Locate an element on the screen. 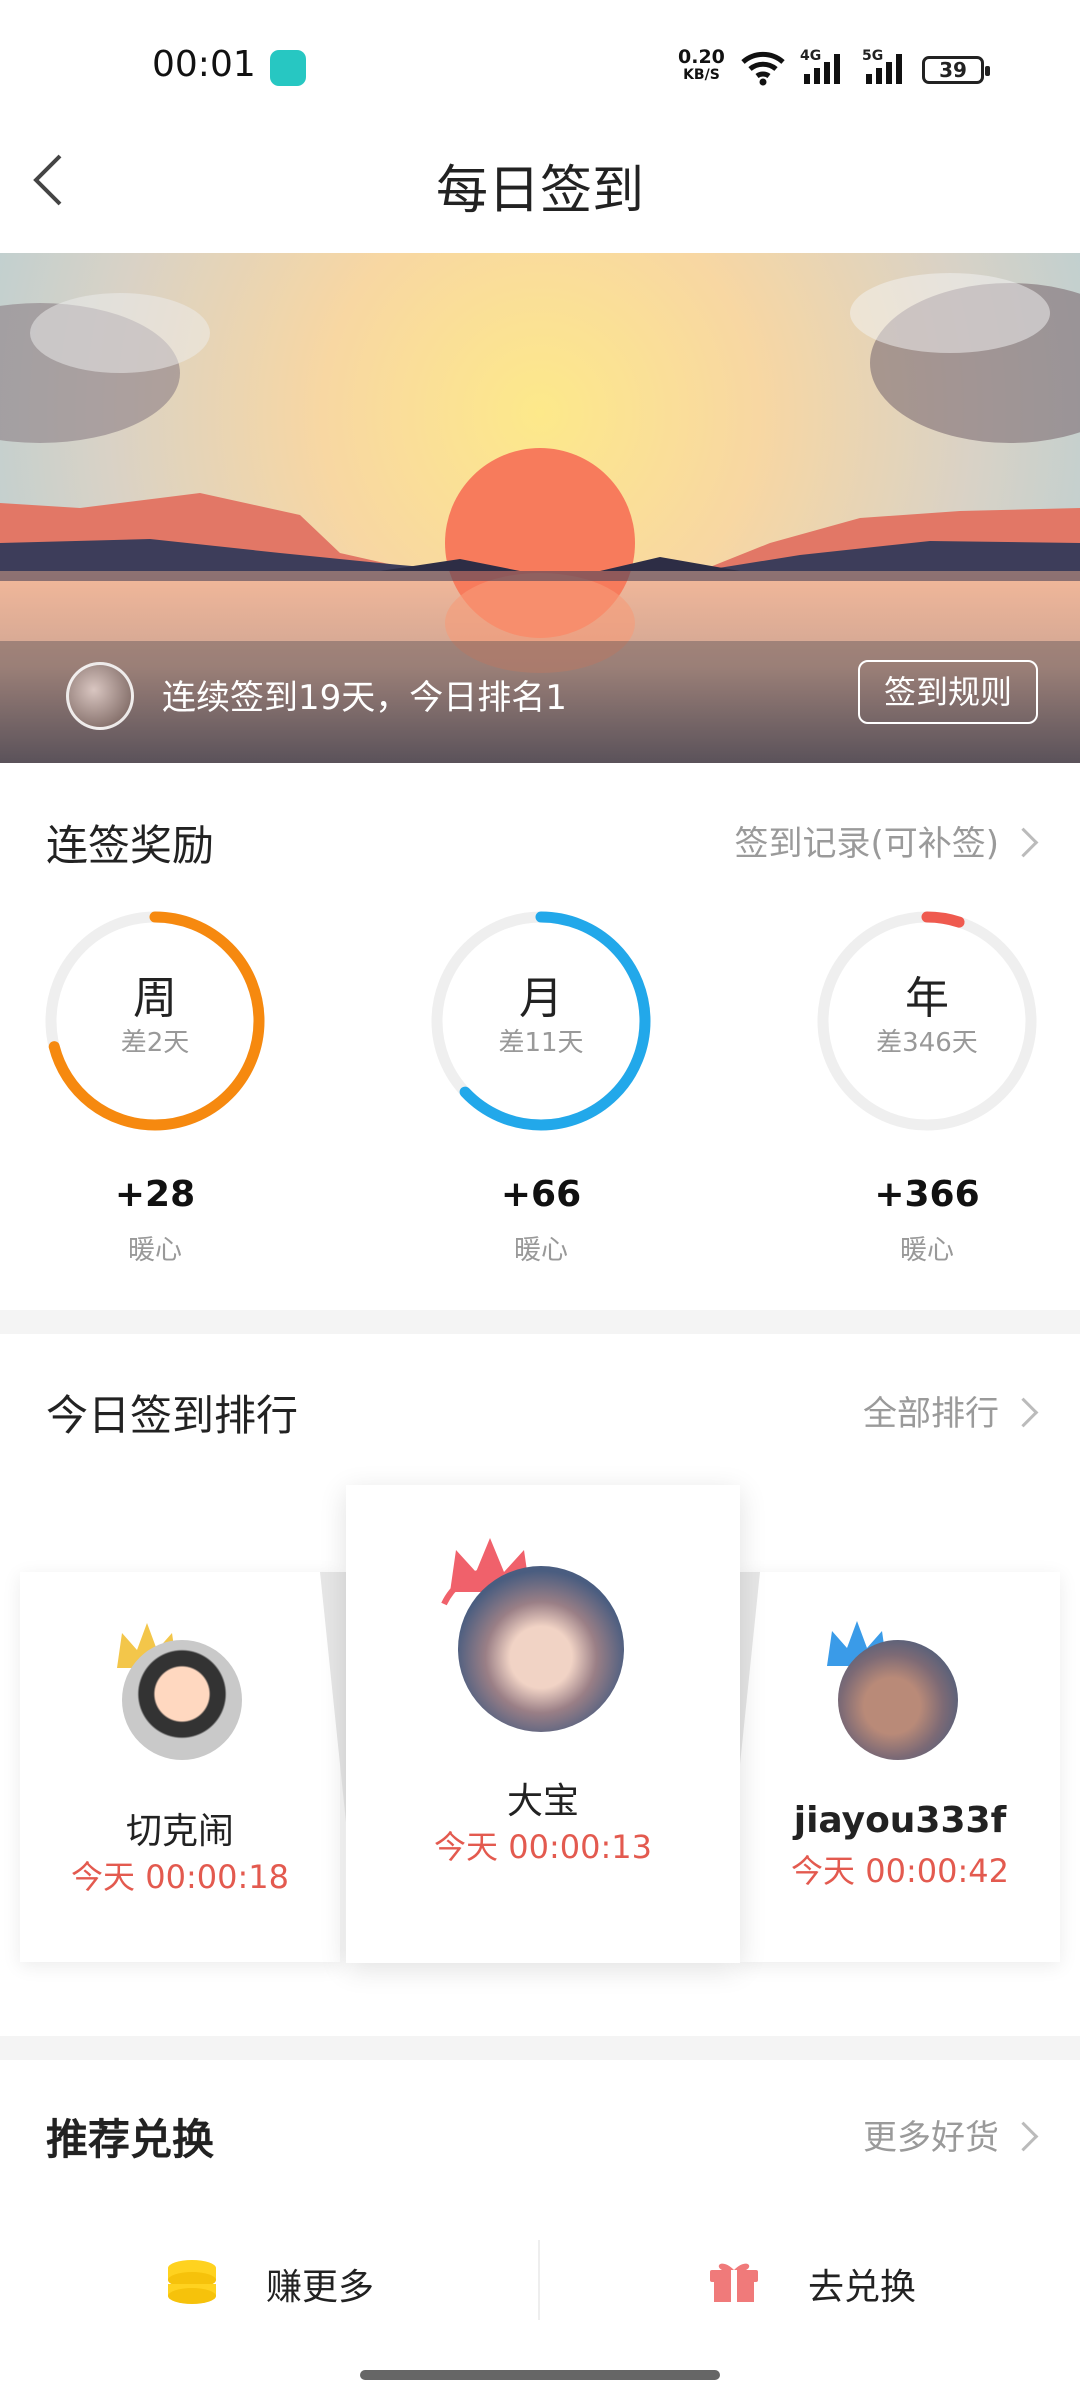 The image size is (1080, 2400). rank-2-time: 今天 00:00:18 is located at coordinates (180, 1877).